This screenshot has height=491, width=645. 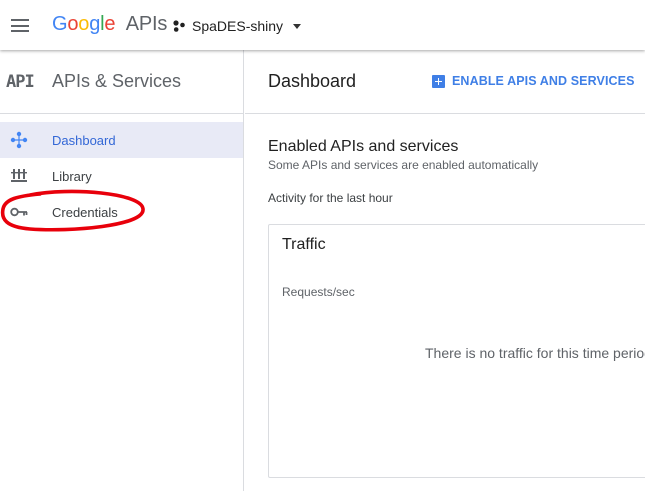 What do you see at coordinates (297, 26) in the screenshot?
I see `chevron-down-icon` at bounding box center [297, 26].